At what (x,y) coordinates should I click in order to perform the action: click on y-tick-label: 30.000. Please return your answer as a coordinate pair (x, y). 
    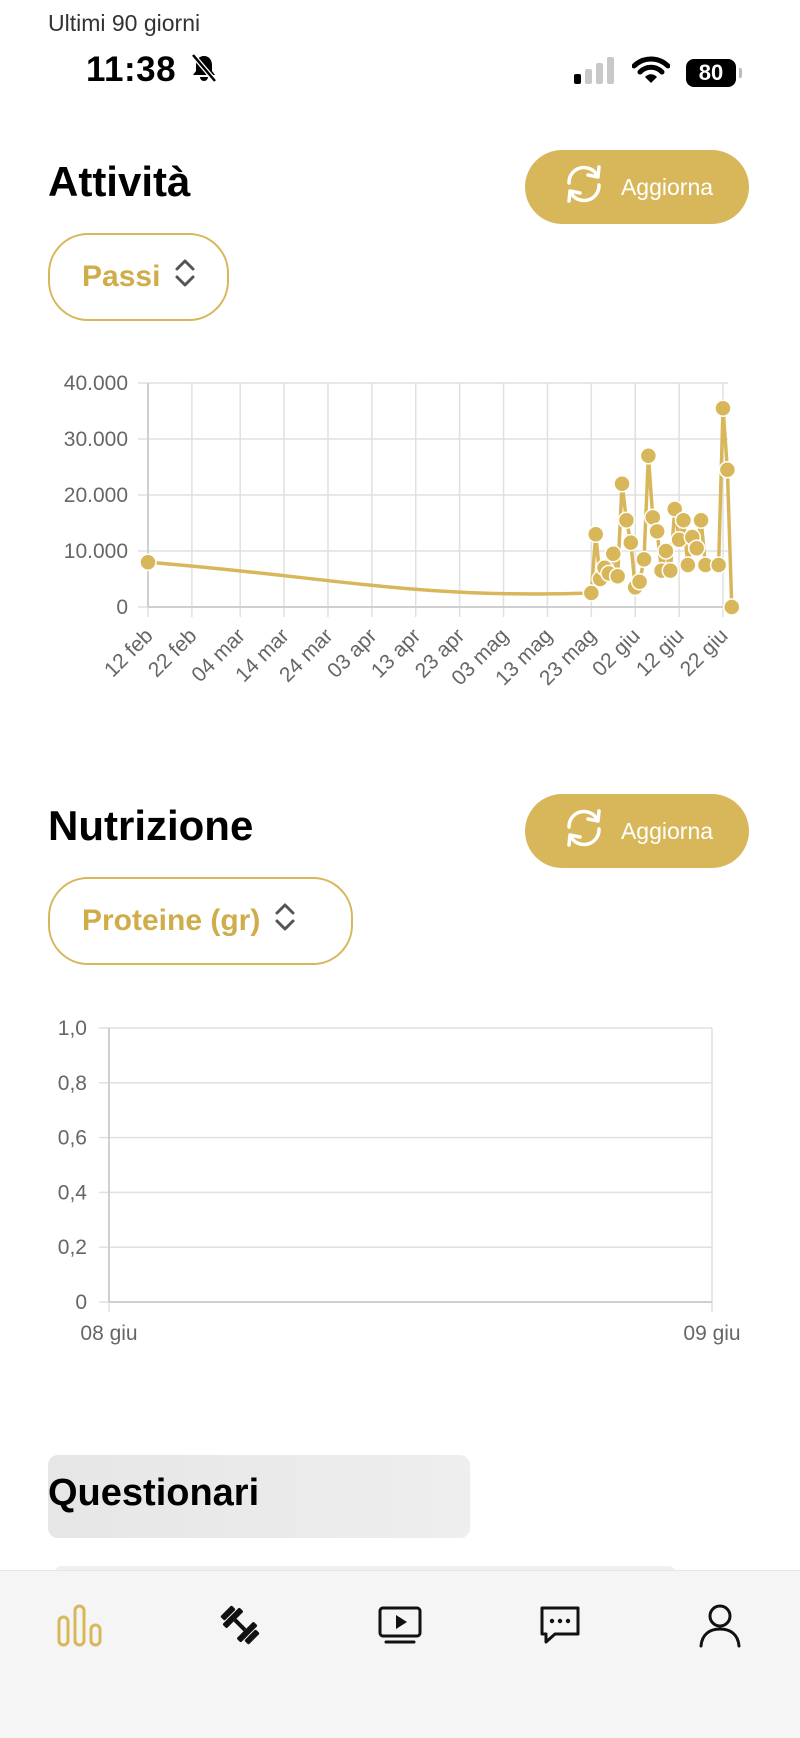
    Looking at the image, I should click on (96, 439).